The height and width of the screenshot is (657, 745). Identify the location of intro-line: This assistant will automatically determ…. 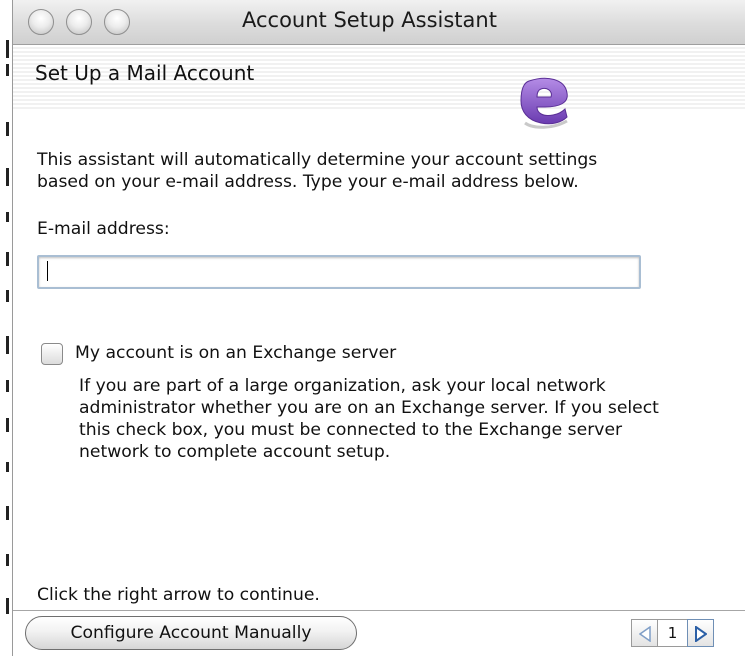
(317, 160).